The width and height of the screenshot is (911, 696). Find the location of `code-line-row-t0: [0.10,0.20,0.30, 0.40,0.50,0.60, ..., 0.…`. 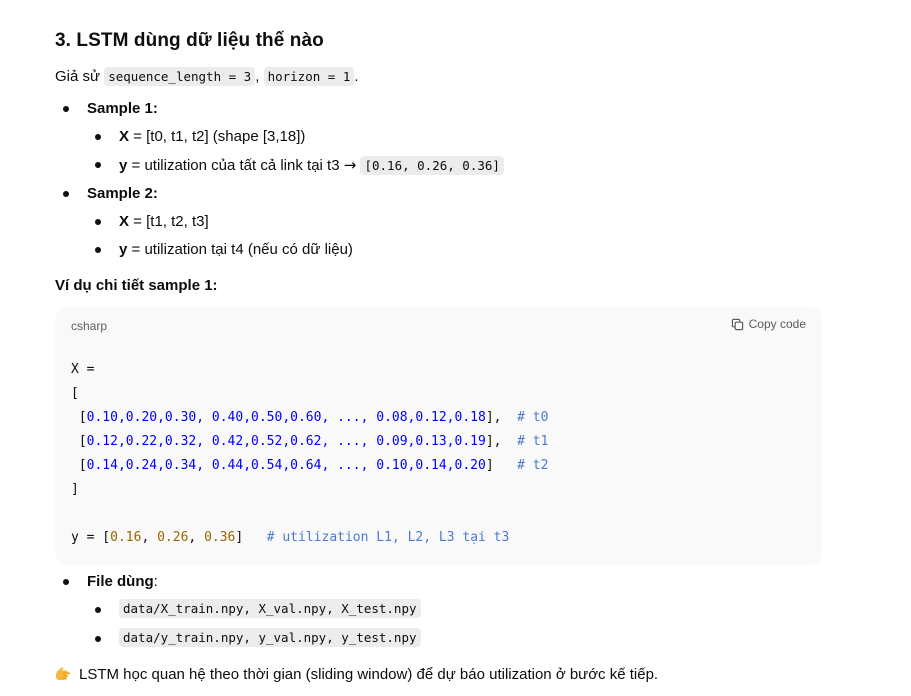

code-line-row-t0: [0.10,0.20,0.30, 0.40,0.50,0.60, ..., 0.… is located at coordinates (310, 418).